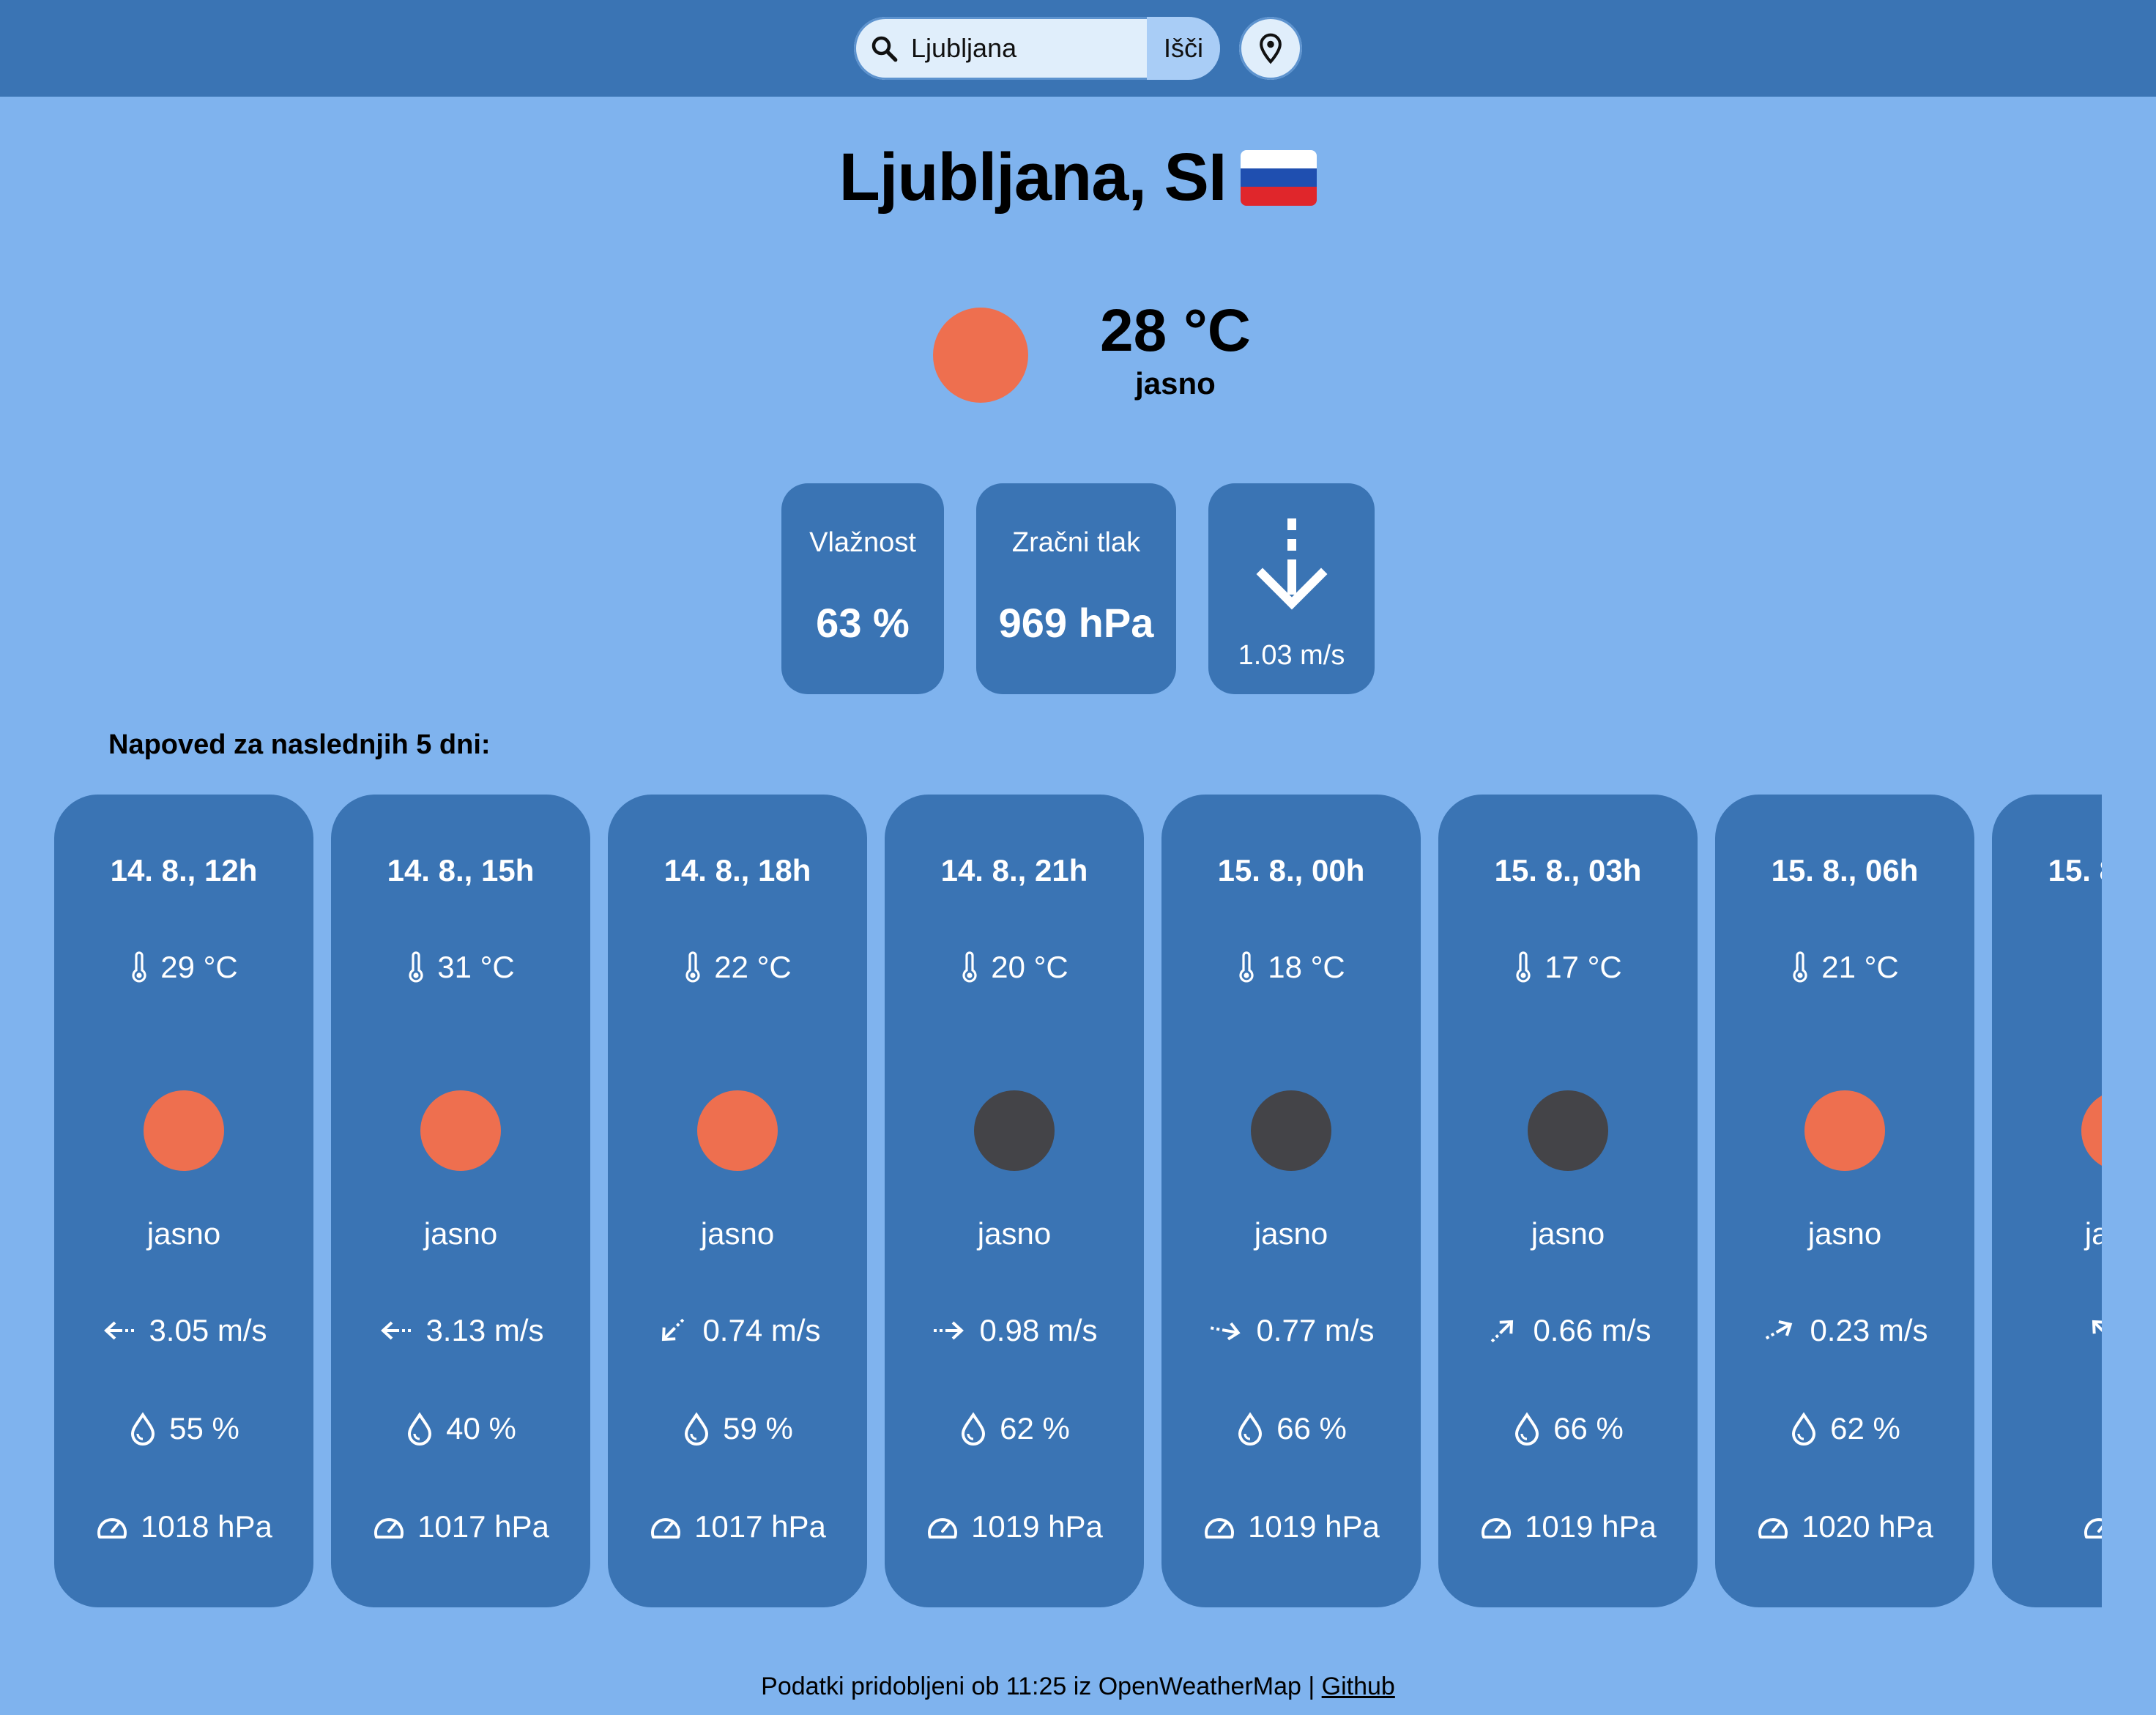 This screenshot has height=1715, width=2156. I want to click on location-title: Ljubljana, SI, so click(1078, 177).